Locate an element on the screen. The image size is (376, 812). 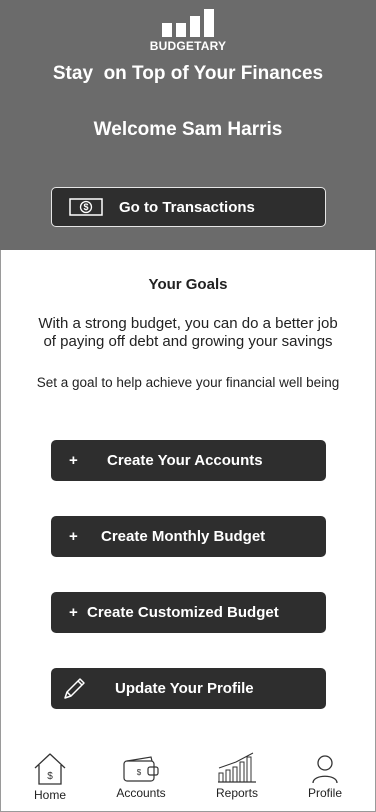
home-icon: $ is located at coordinates (50, 769).